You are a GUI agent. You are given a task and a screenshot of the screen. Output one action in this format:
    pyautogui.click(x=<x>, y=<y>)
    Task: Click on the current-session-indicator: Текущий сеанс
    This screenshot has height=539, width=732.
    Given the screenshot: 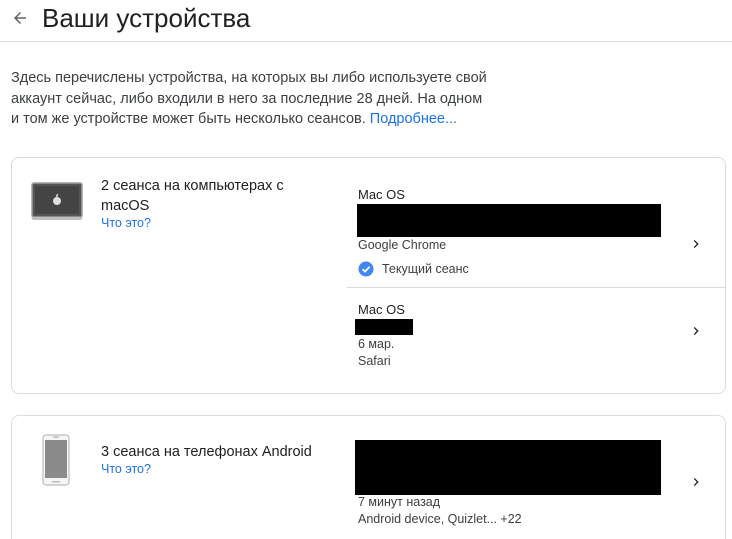 What is the action you would take?
    pyautogui.click(x=413, y=269)
    